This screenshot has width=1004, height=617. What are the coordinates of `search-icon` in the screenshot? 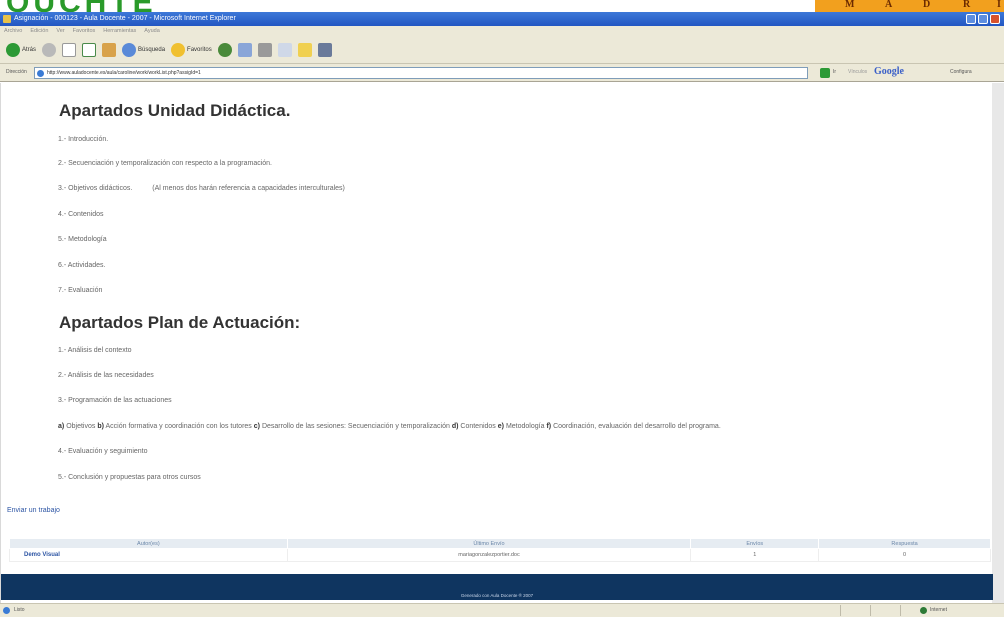 It's located at (129, 49).